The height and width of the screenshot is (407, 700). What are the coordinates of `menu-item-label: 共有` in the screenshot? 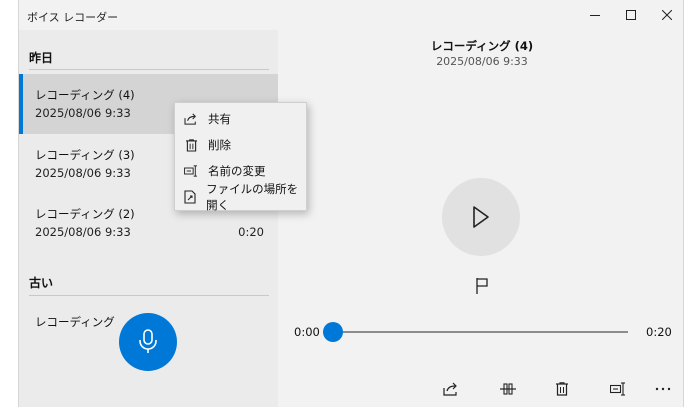 It's located at (219, 119).